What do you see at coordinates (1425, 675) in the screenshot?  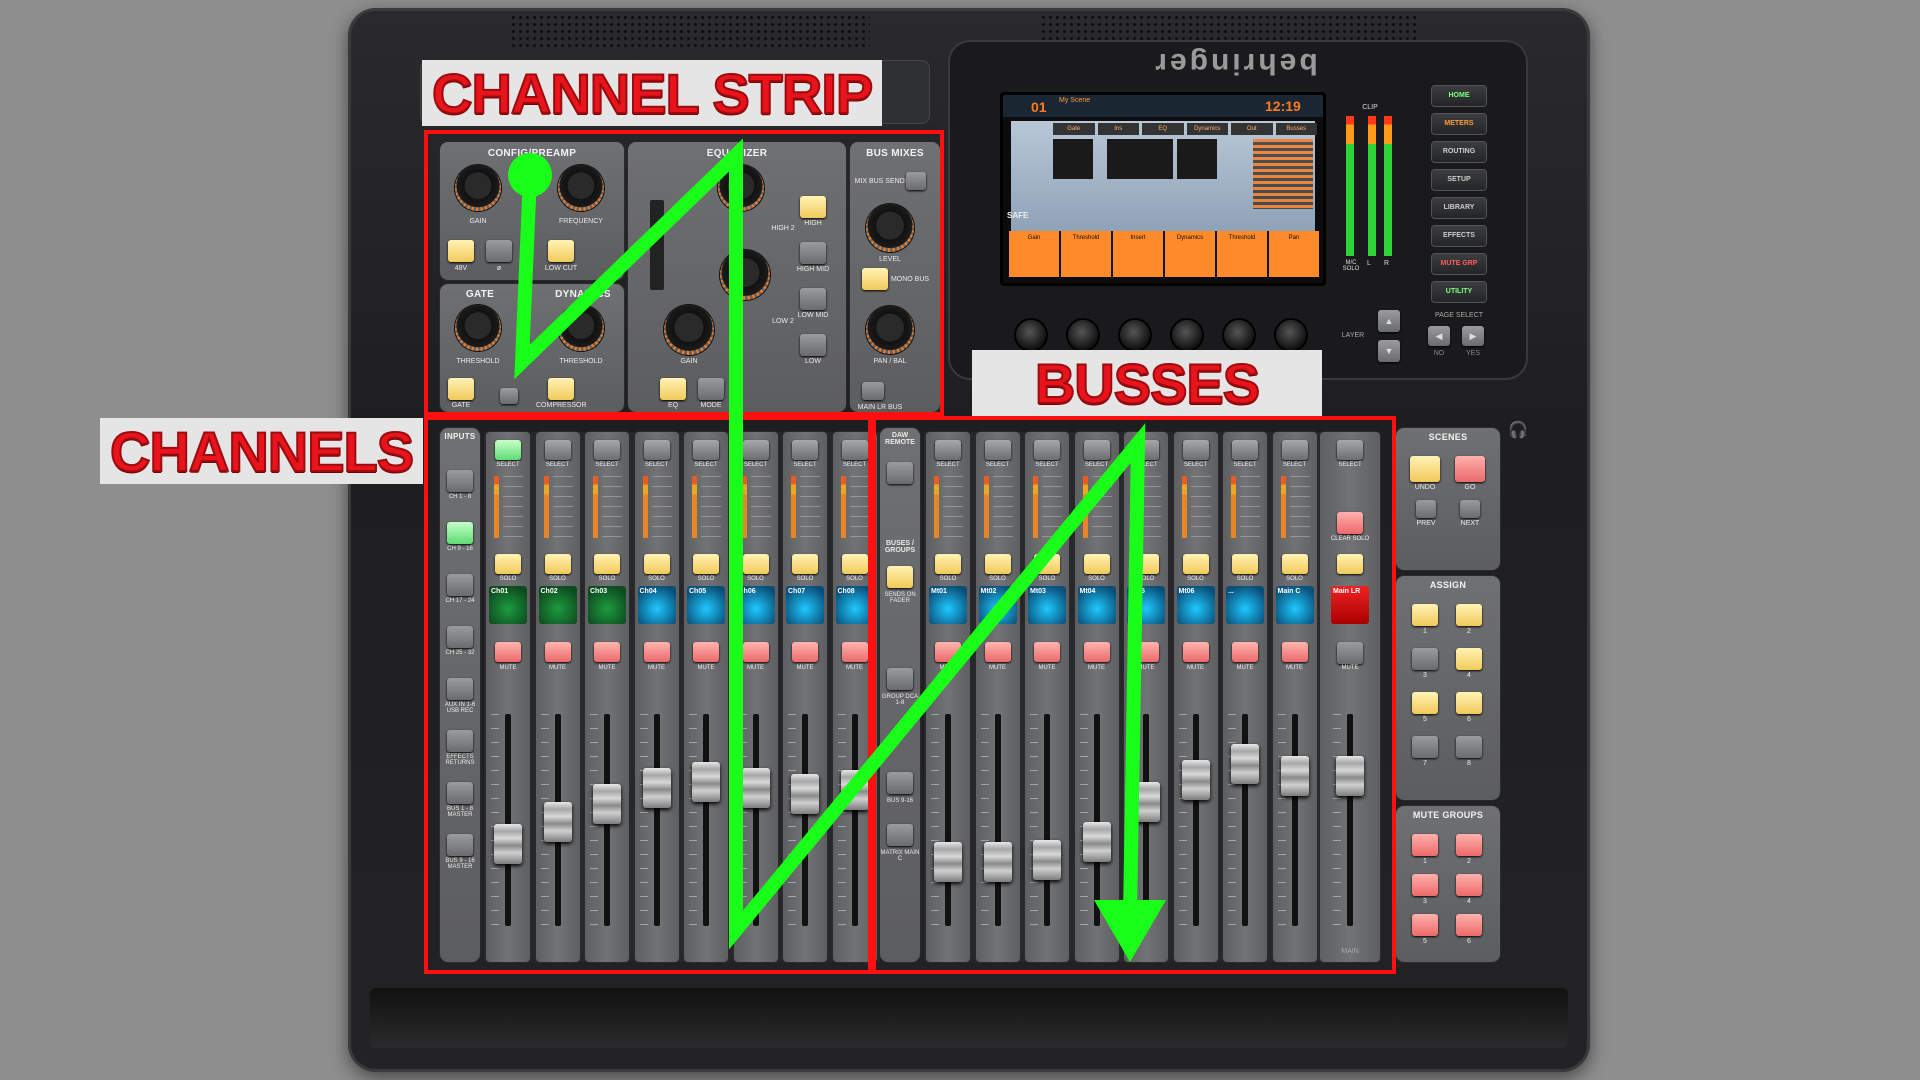 I see `assign-number: 3` at bounding box center [1425, 675].